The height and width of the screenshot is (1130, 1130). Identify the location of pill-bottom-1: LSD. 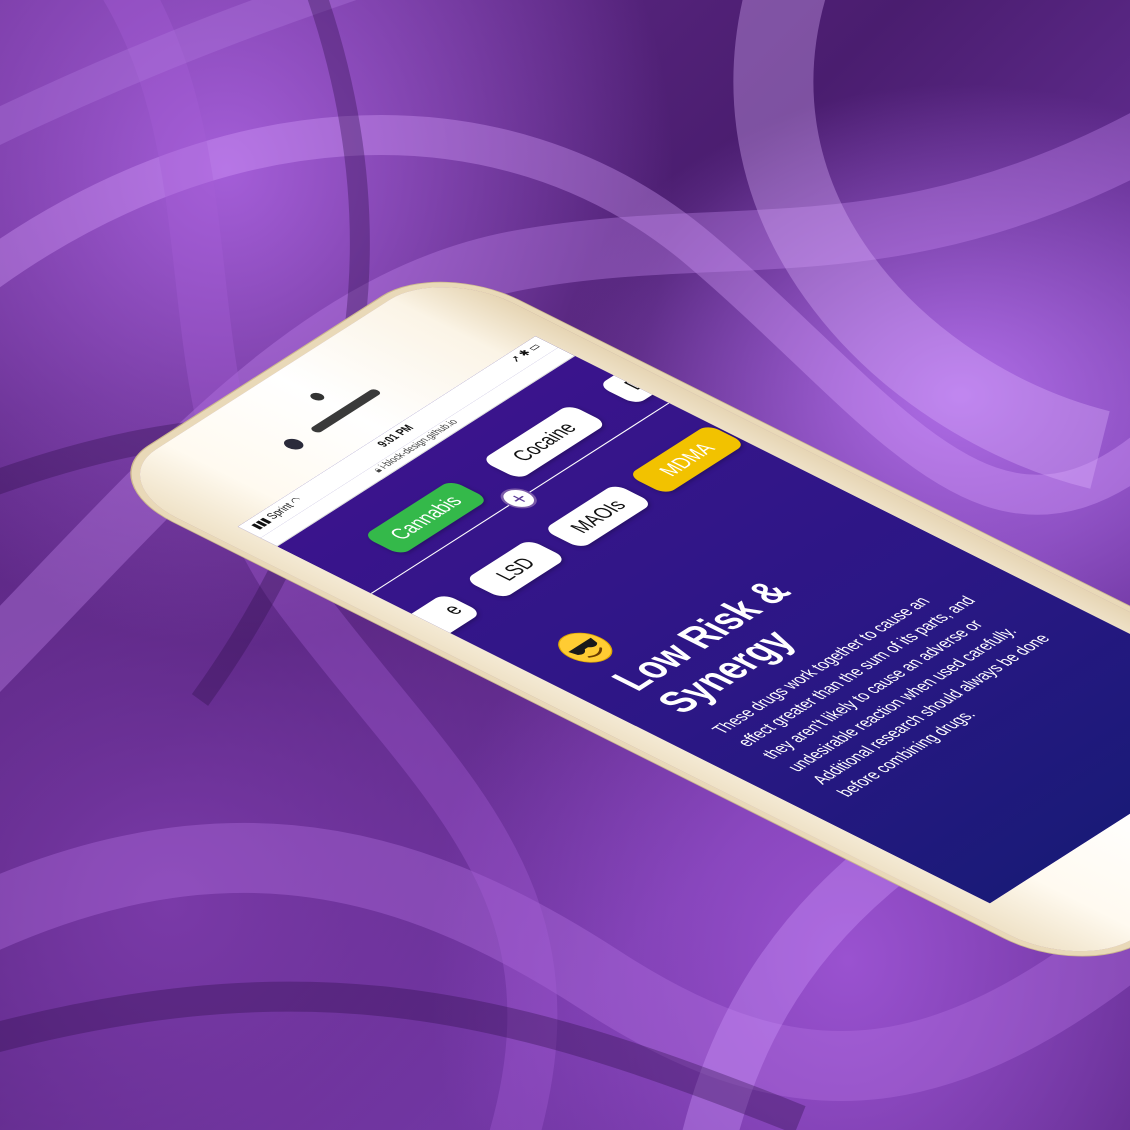
(516, 569).